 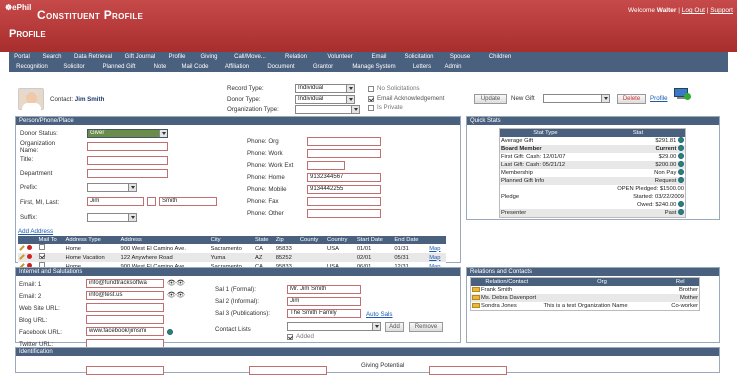 I want to click on delete-button: Delete, so click(x=631, y=99).